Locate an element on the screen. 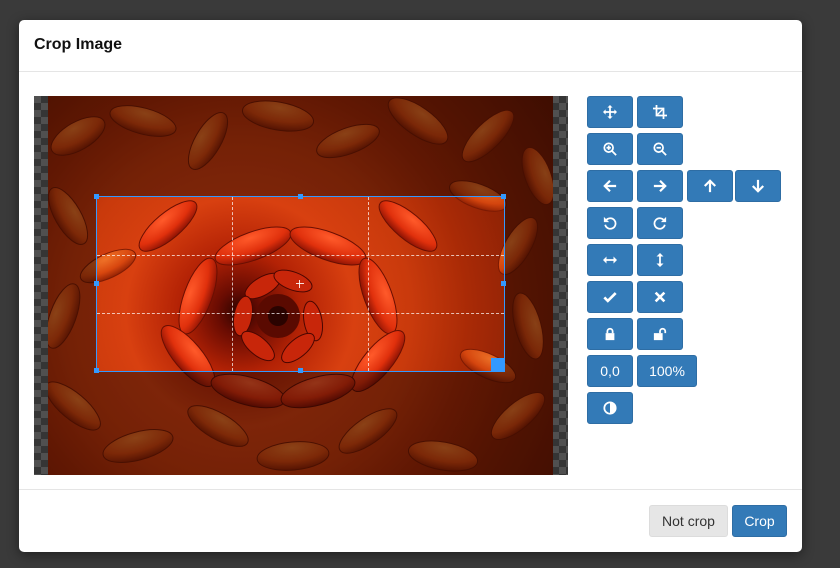 The image size is (840, 568). rotate-left-button is located at coordinates (610, 223).